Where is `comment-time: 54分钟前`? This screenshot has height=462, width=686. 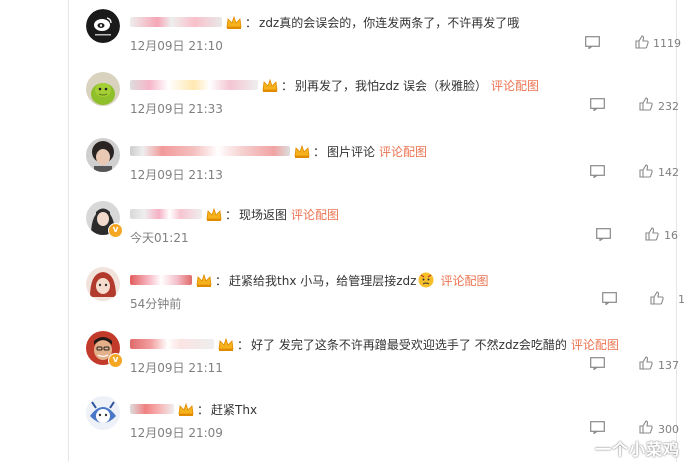
comment-time: 54分钟前 is located at coordinates (156, 304).